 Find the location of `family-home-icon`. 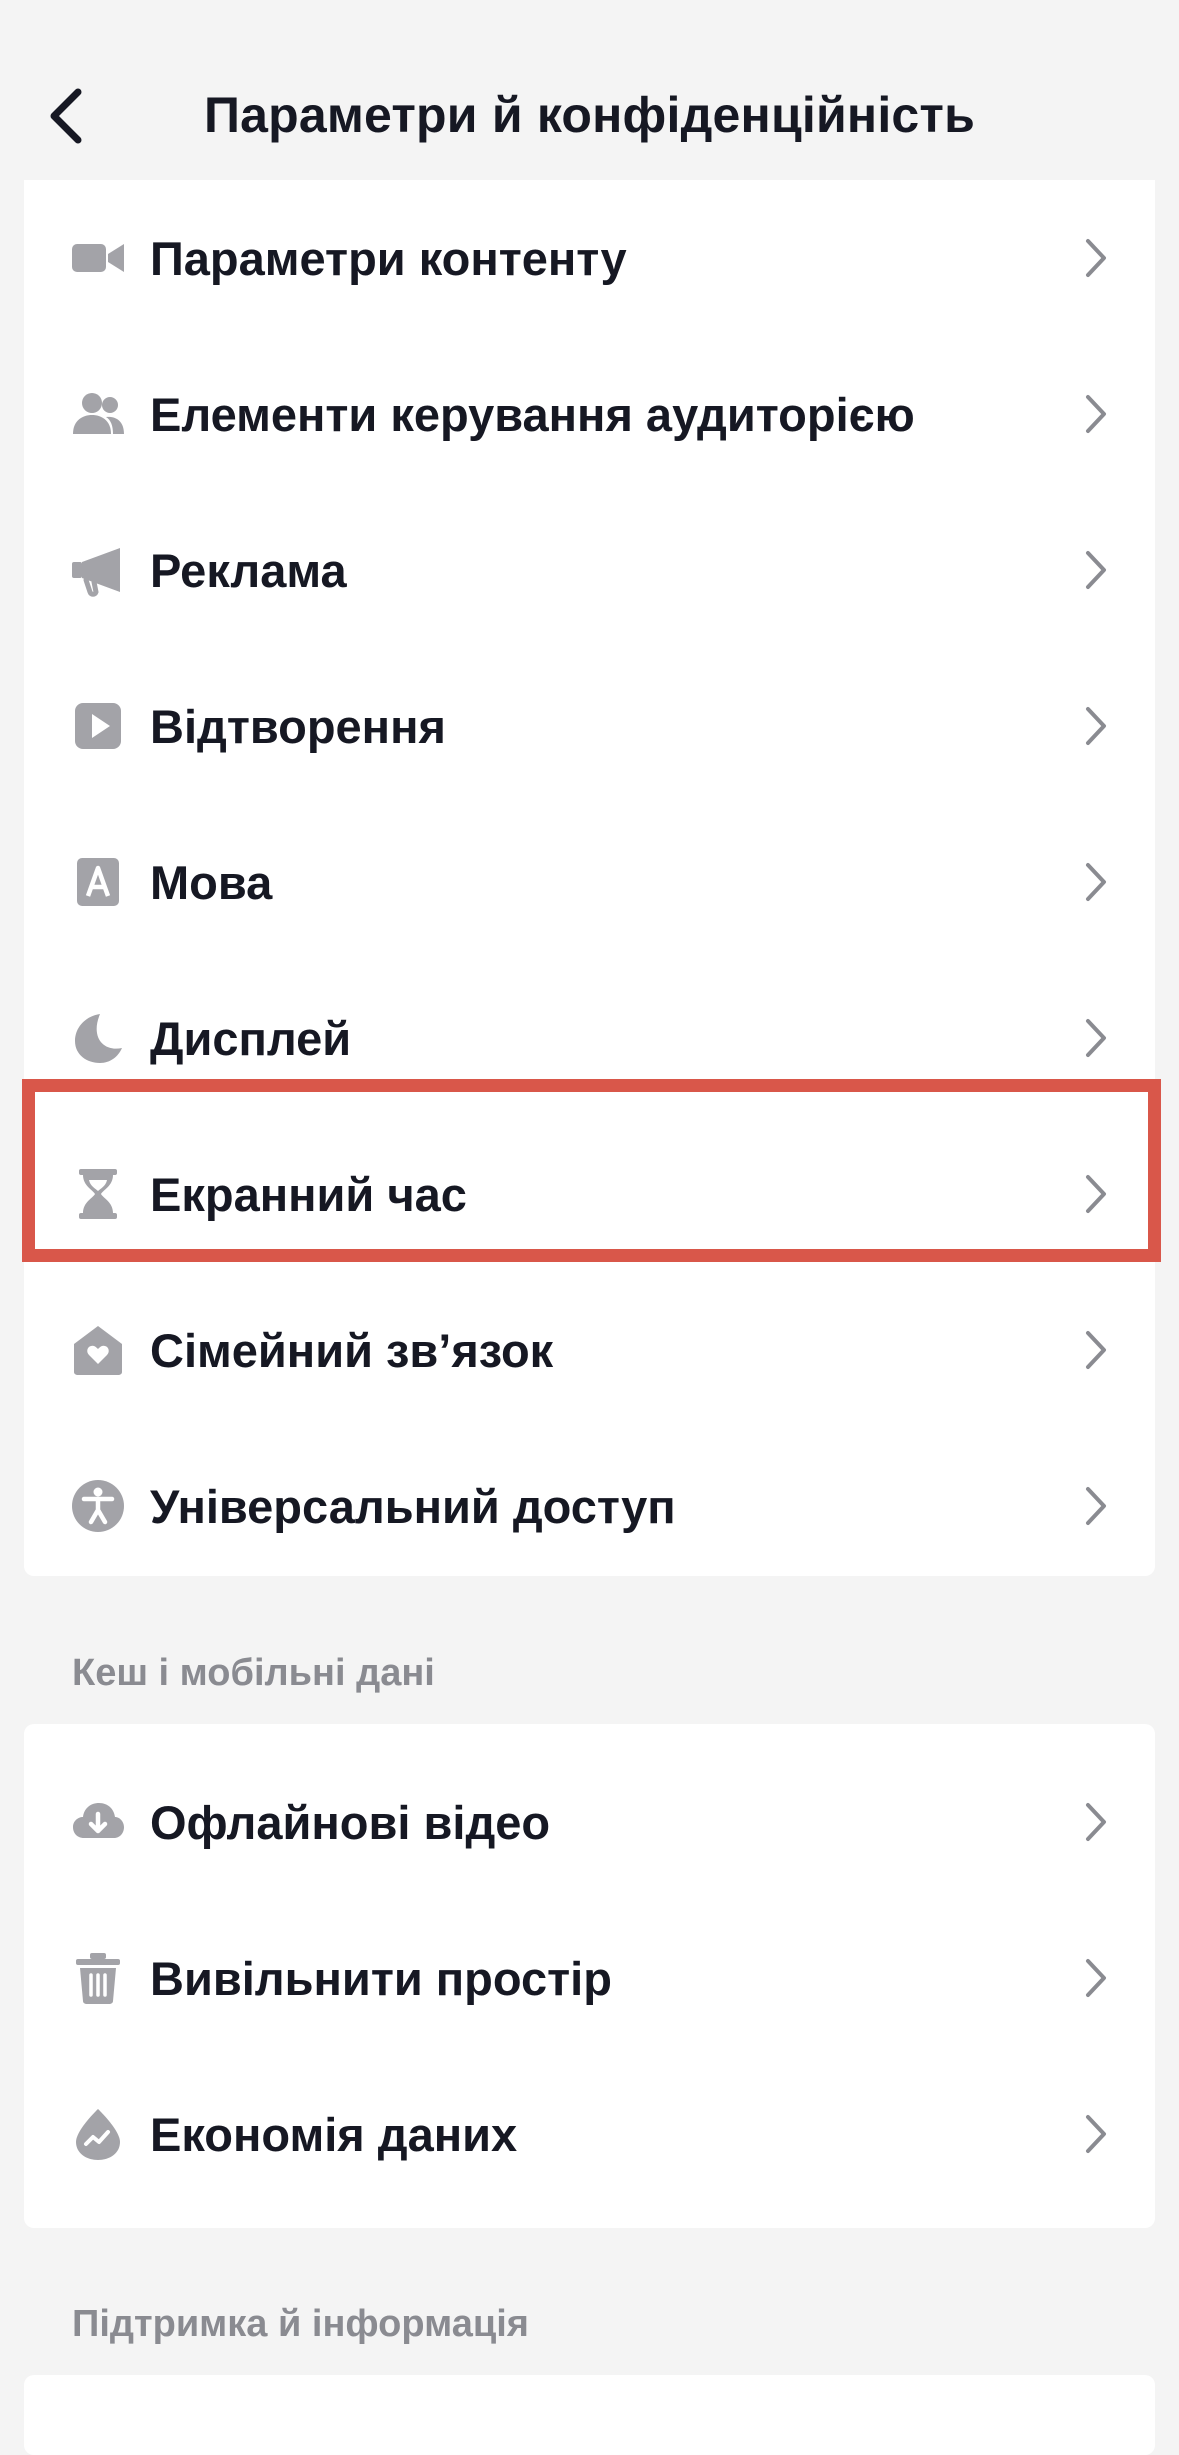

family-home-icon is located at coordinates (98, 1350).